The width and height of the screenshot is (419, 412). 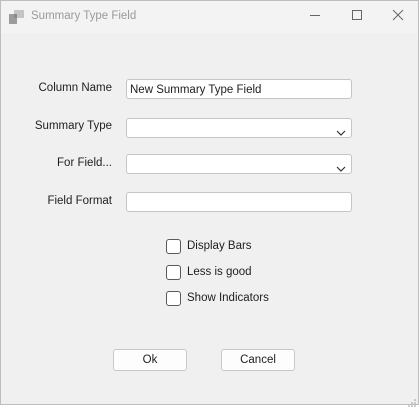 I want to click on minimize-icon, so click(x=315, y=17).